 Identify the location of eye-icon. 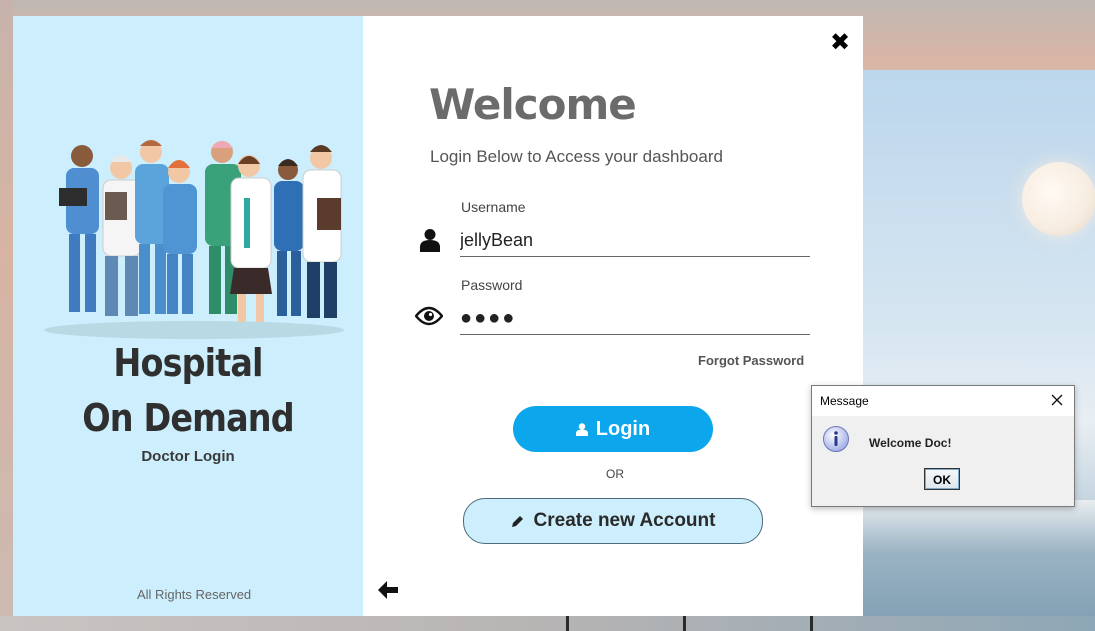
(429, 316).